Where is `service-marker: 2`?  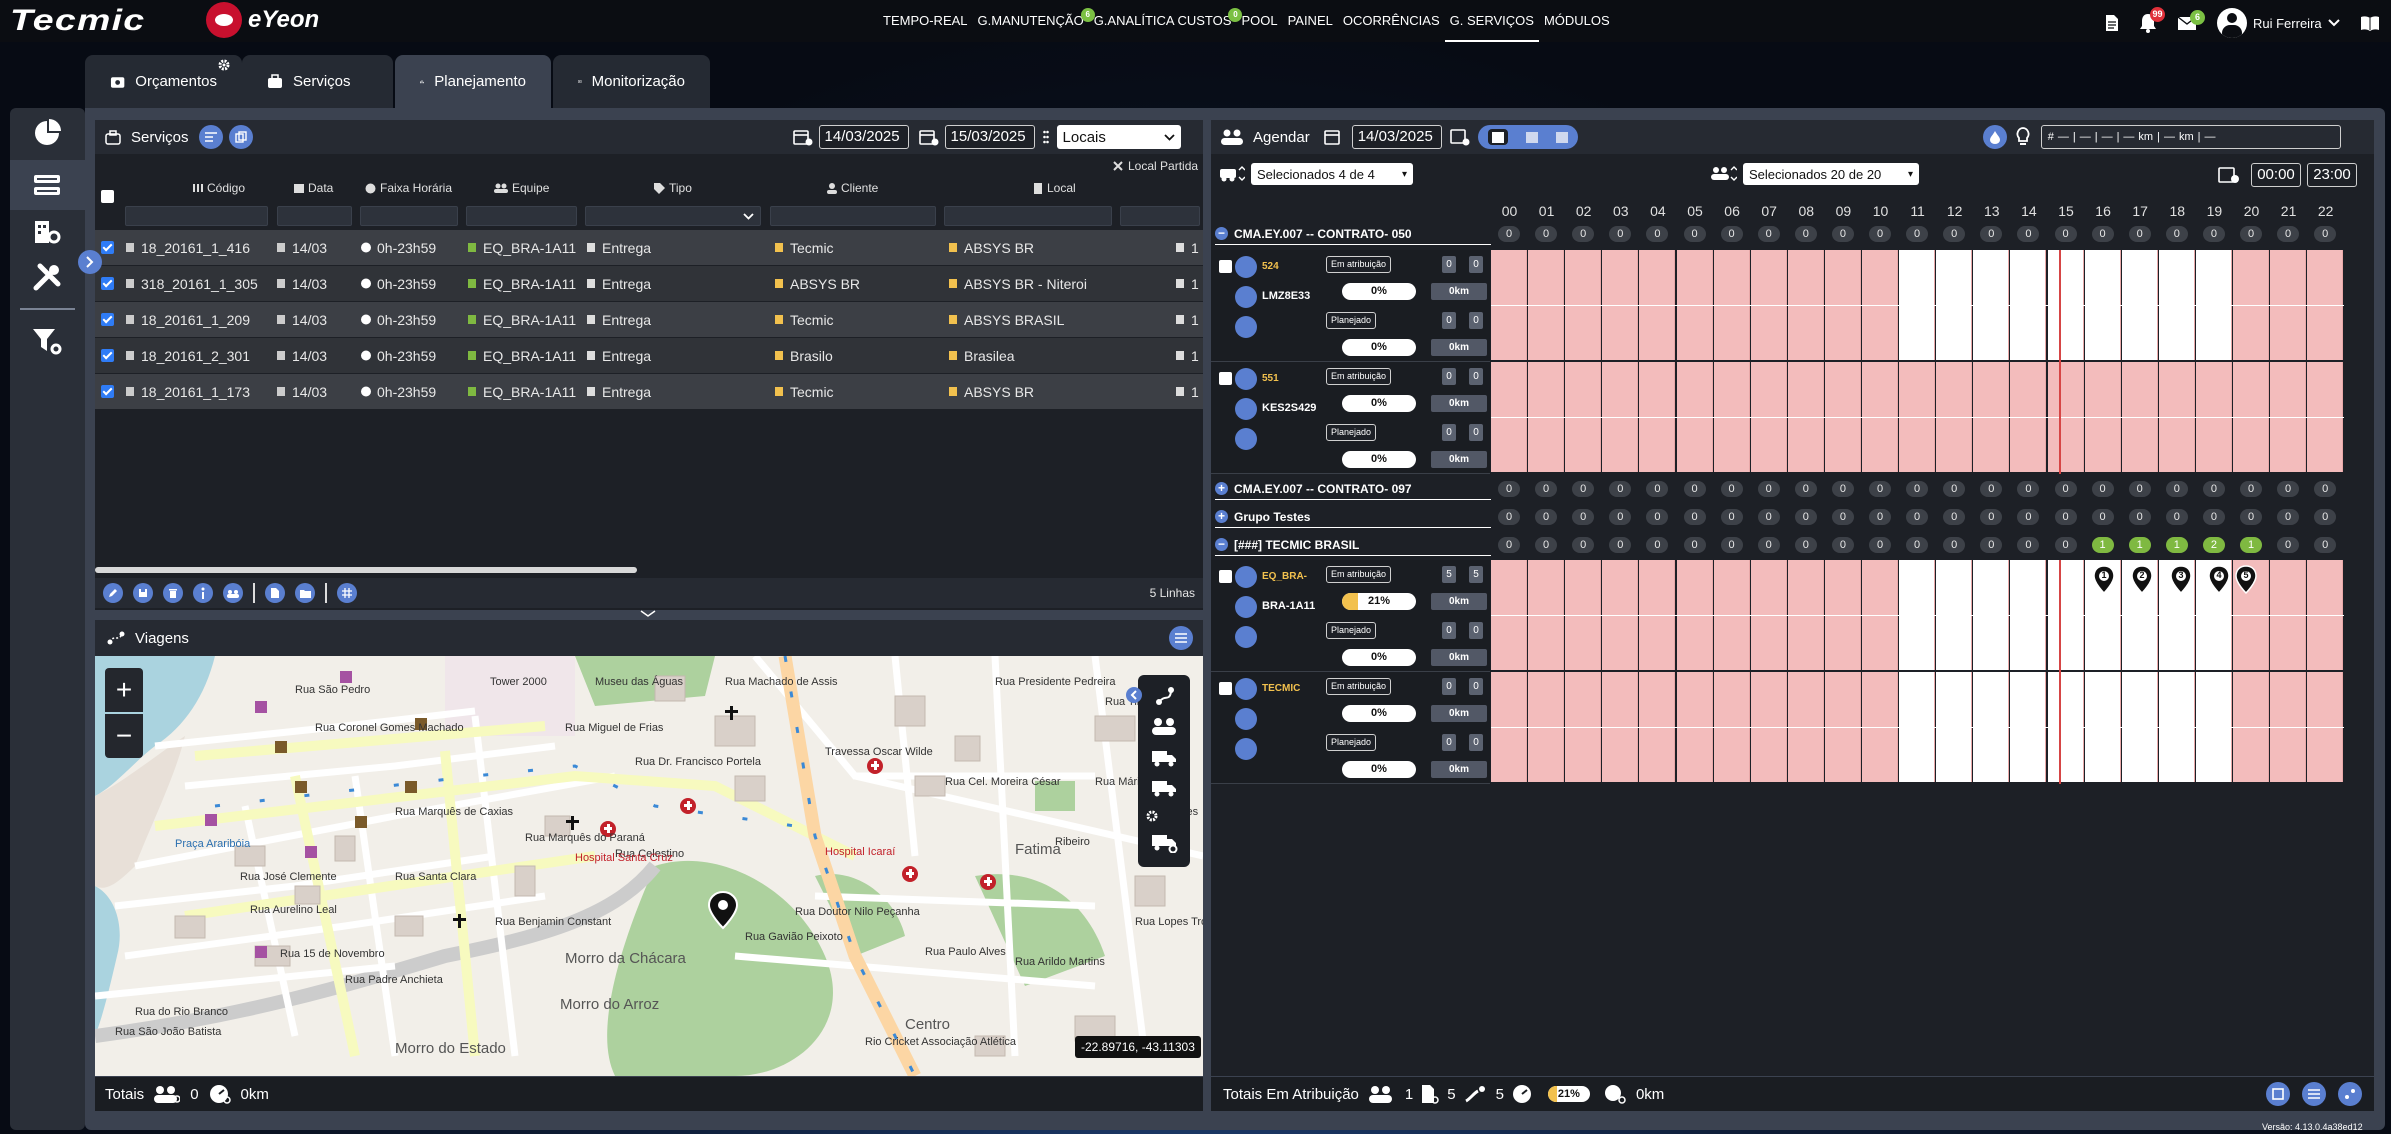 service-marker: 2 is located at coordinates (2142, 580).